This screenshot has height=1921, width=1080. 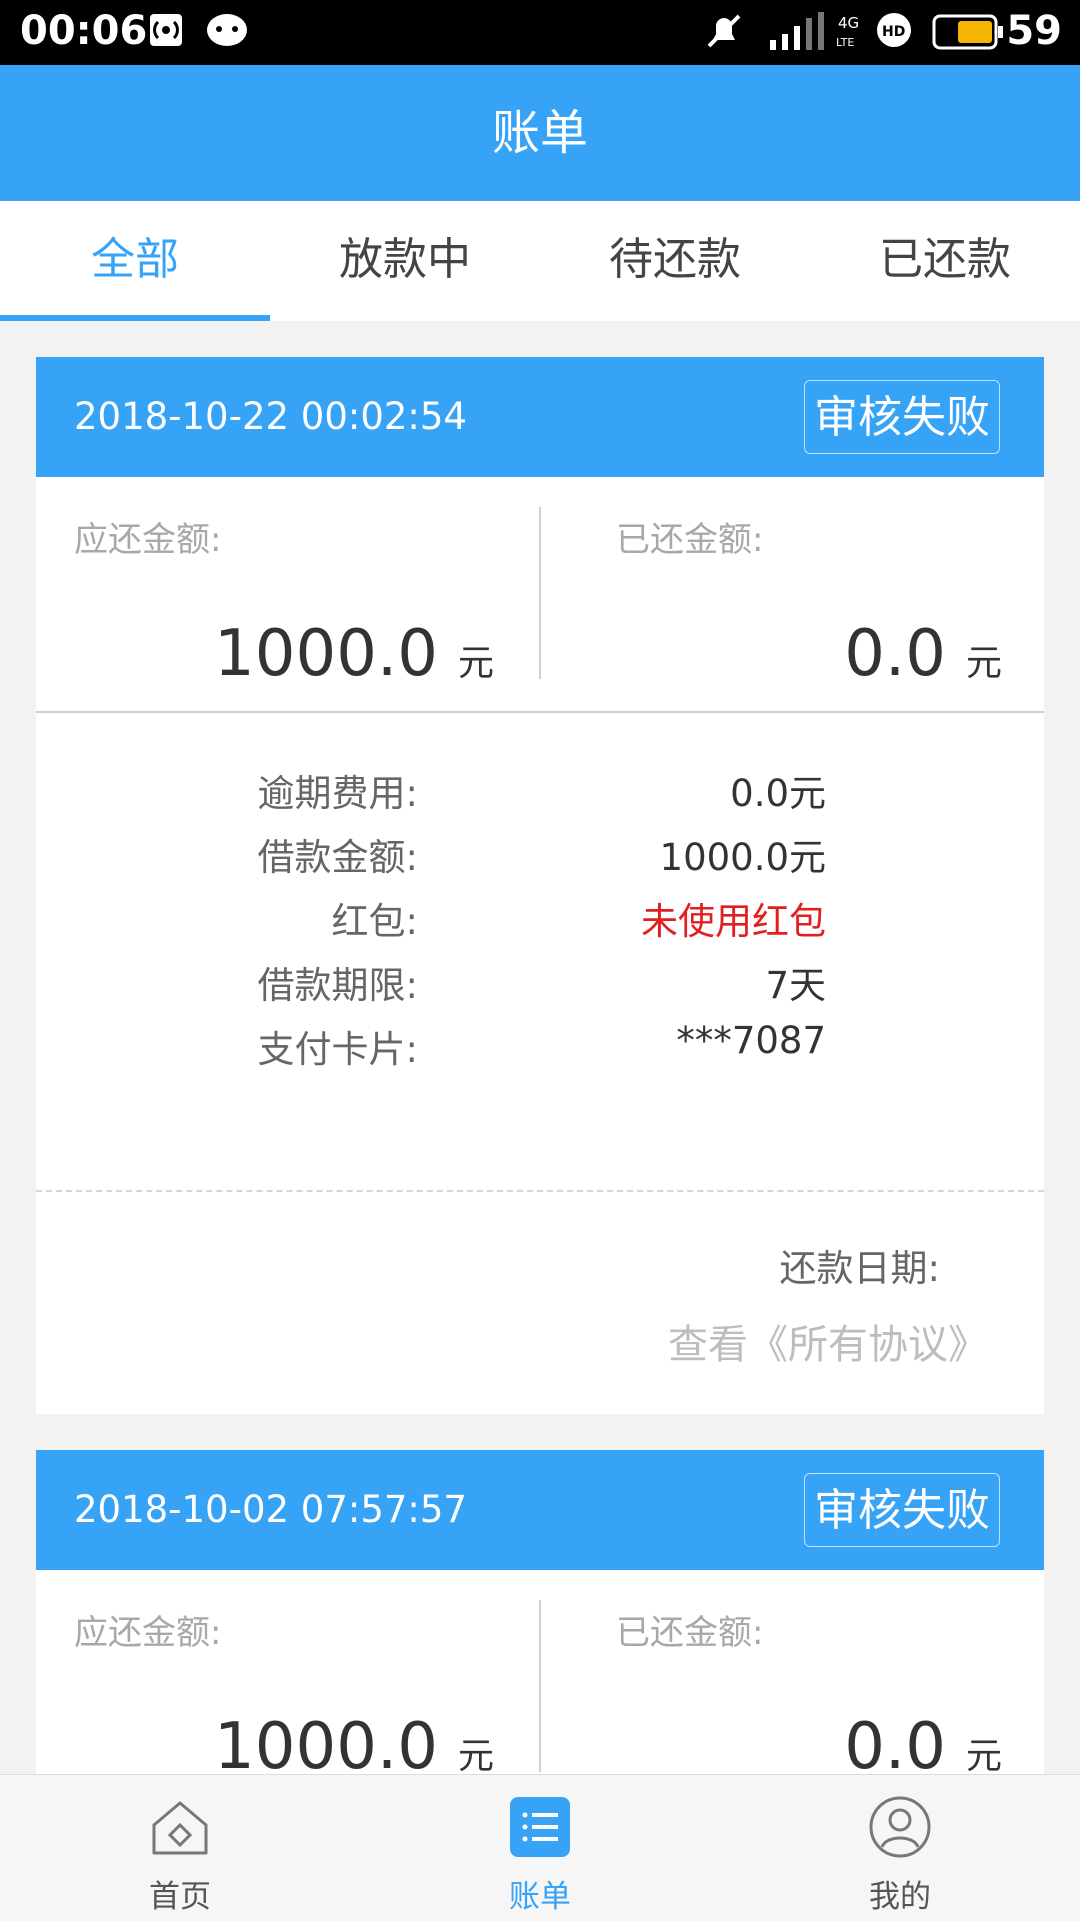 I want to click on detail-label: 逾期费用:, so click(x=337, y=793).